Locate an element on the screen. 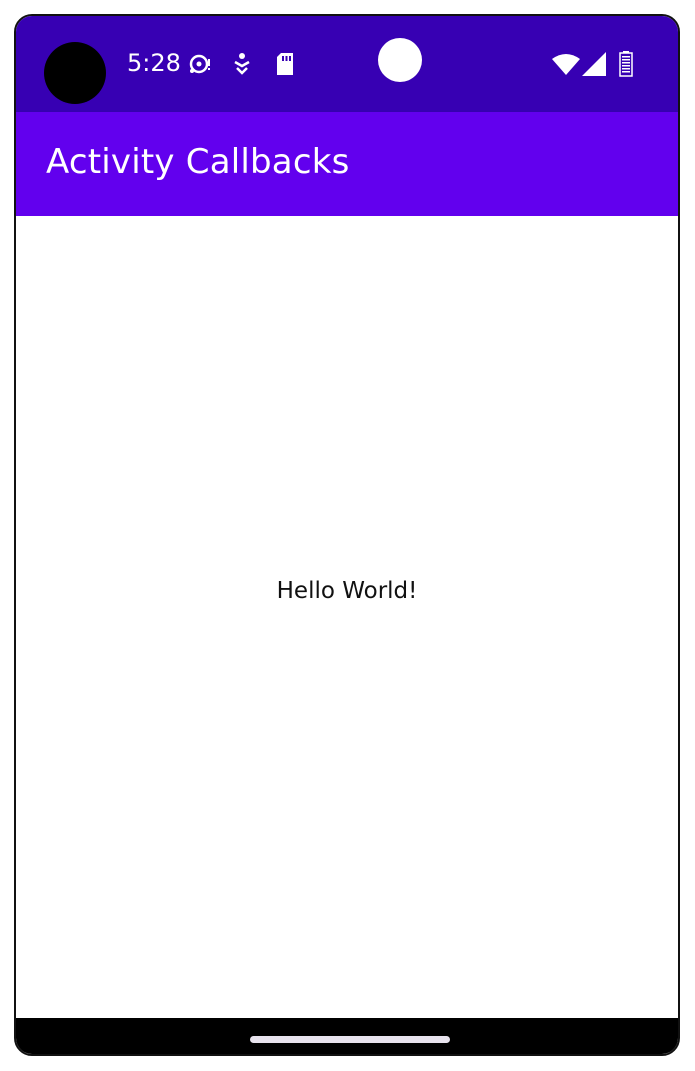  accessibility-icon is located at coordinates (242, 64).